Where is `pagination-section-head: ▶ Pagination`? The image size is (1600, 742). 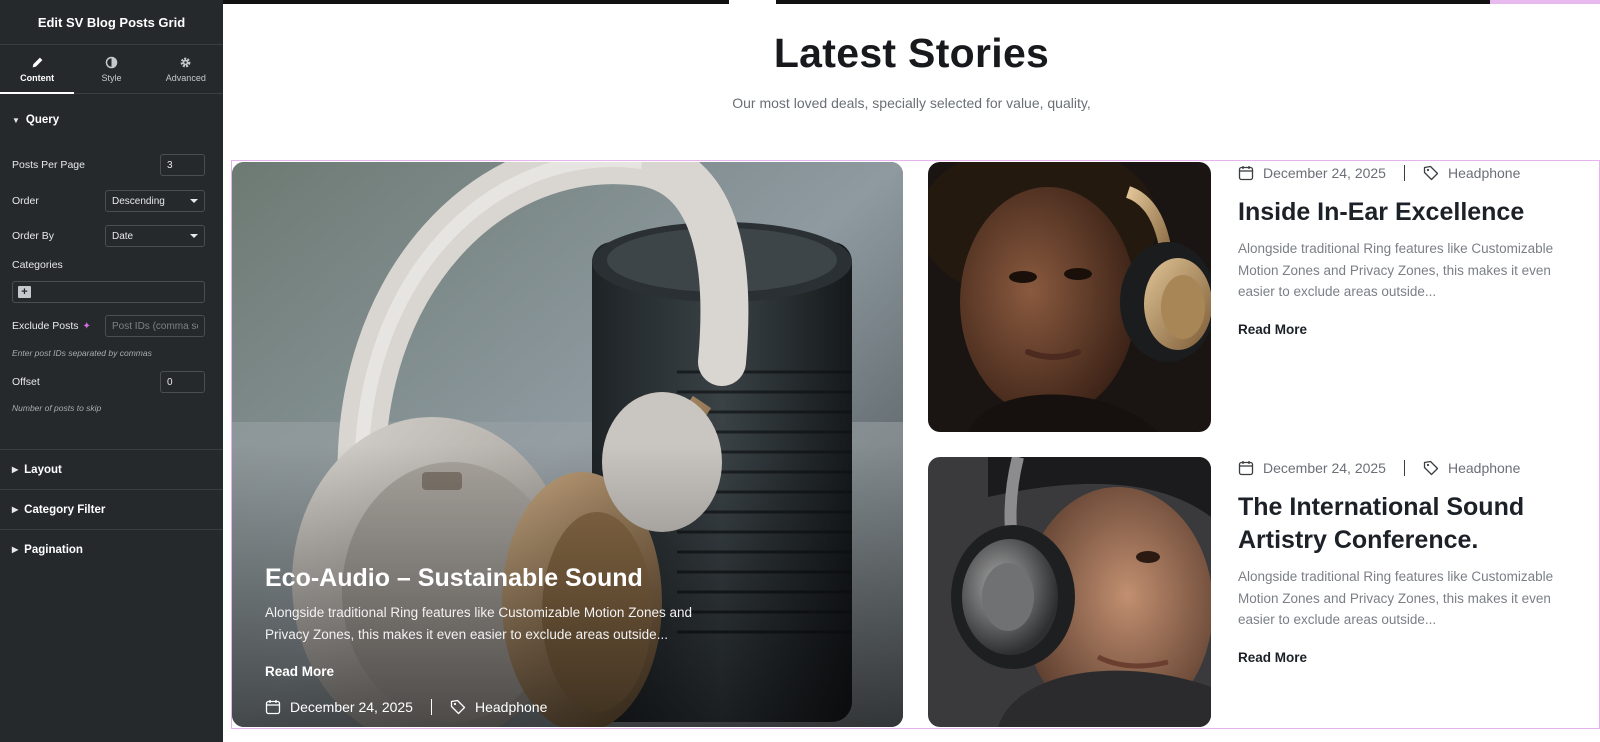 pagination-section-head: ▶ Pagination is located at coordinates (47, 550).